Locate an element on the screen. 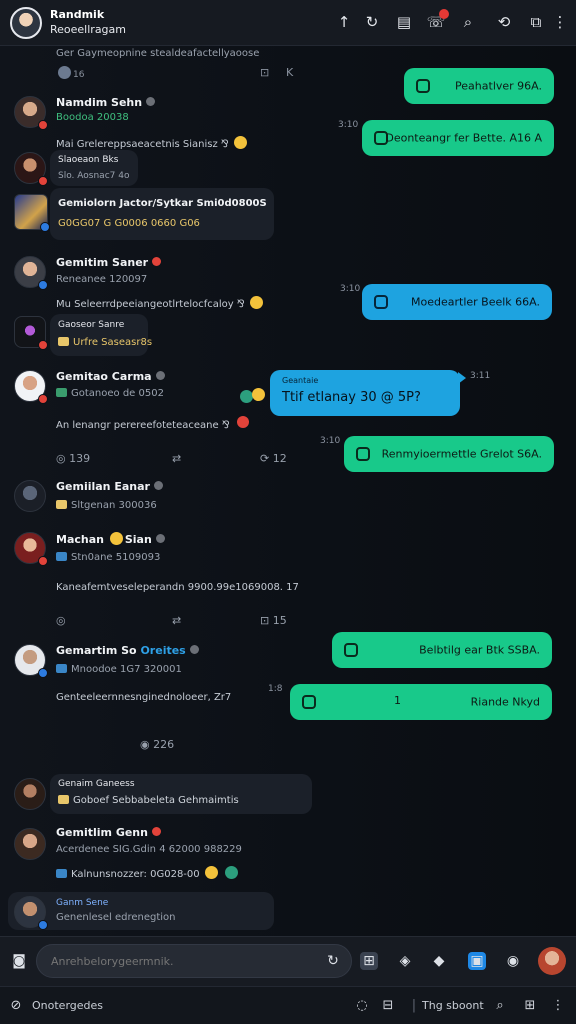  attach-icon: ⊞ is located at coordinates (369, 961).